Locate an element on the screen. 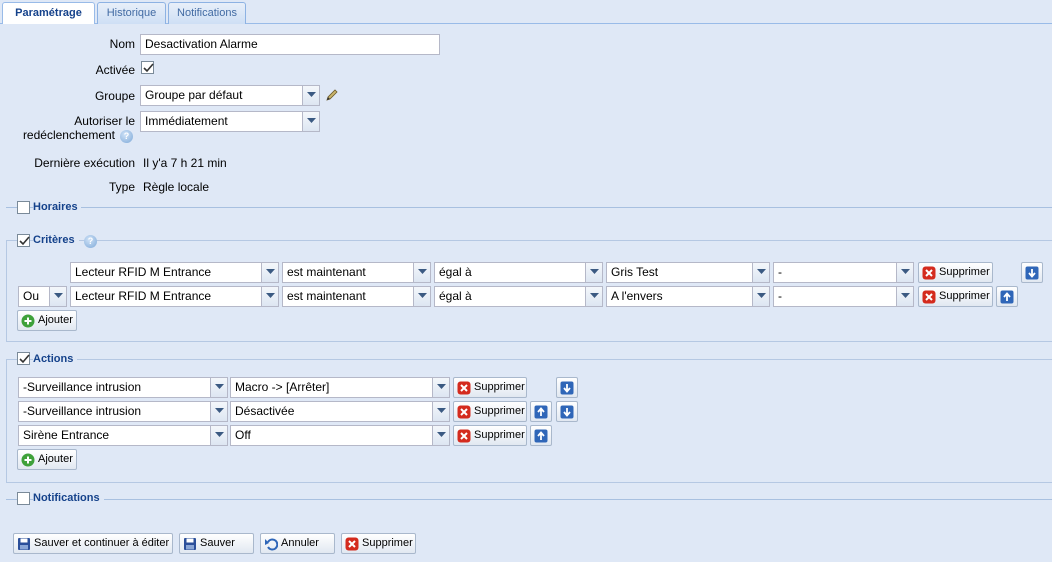  criteria-operator-select: Ou is located at coordinates (42, 296).